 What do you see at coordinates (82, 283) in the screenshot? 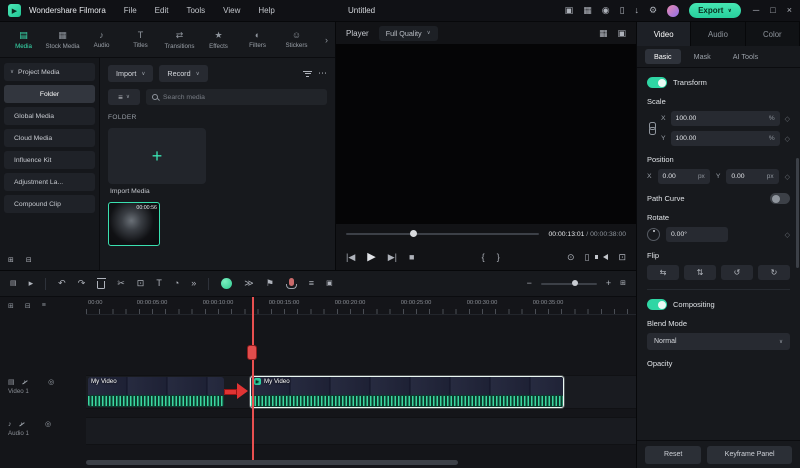
I see `redo-icon: ↷` at bounding box center [82, 283].